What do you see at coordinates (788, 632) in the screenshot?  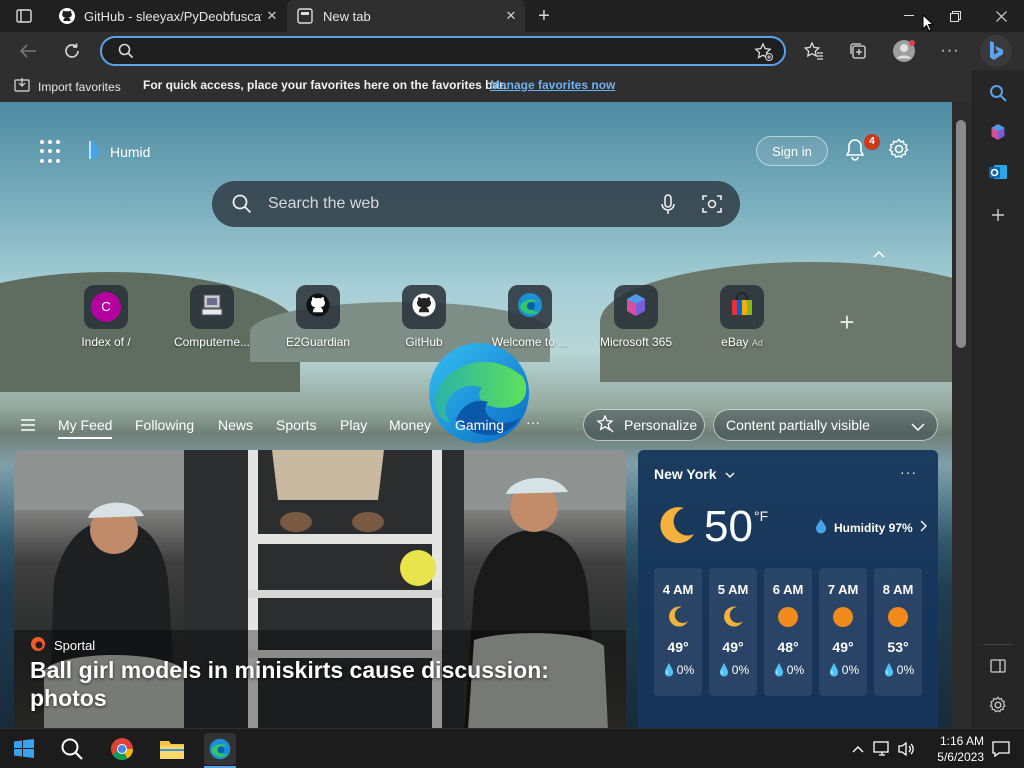 I see `hourly-forecast-item: 6 AM 48° 💧0%` at bounding box center [788, 632].